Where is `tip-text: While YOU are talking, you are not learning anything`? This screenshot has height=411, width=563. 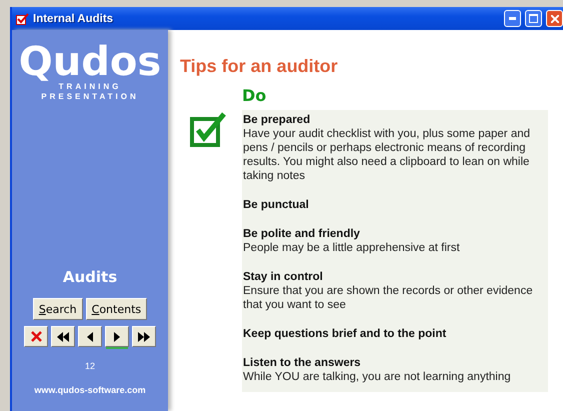 tip-text: While YOU are talking, you are not learning anything is located at coordinates (377, 377).